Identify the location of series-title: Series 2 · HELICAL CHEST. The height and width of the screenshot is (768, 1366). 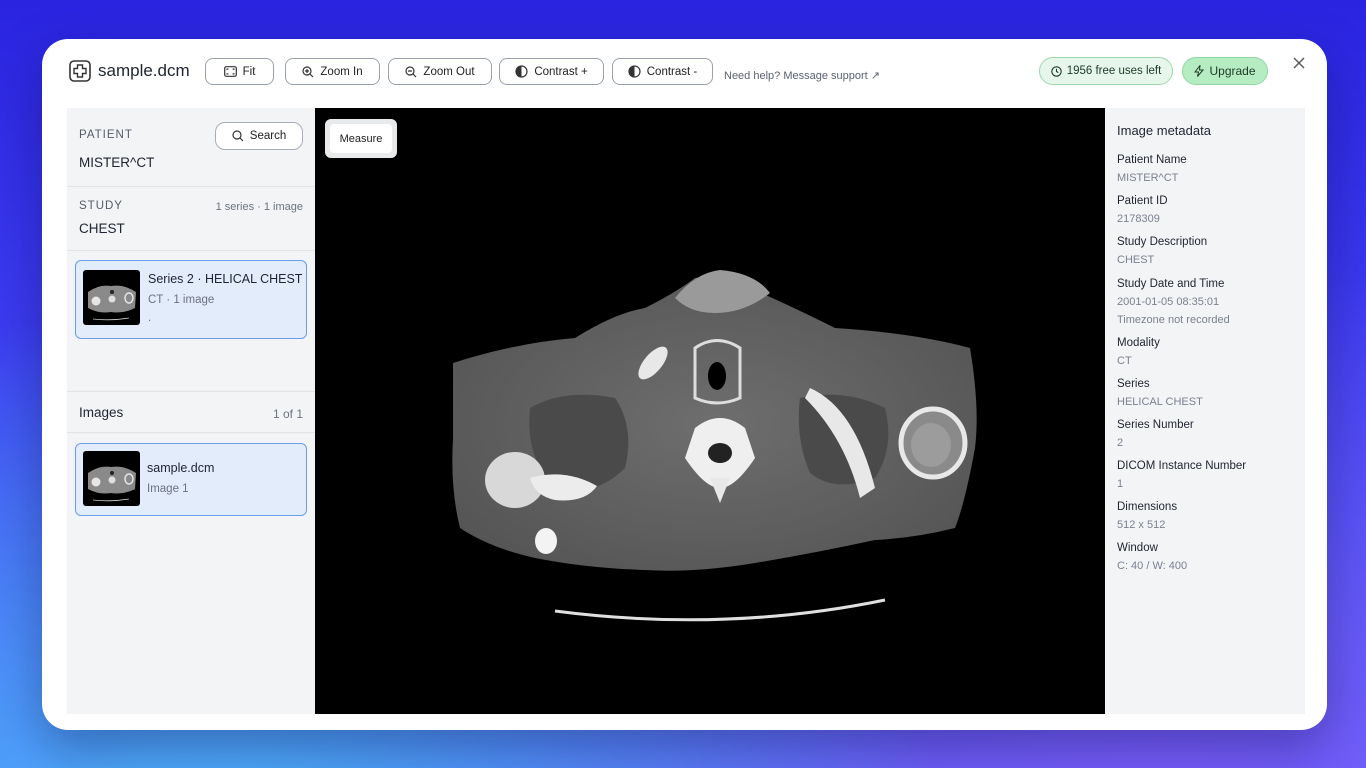
(225, 279).